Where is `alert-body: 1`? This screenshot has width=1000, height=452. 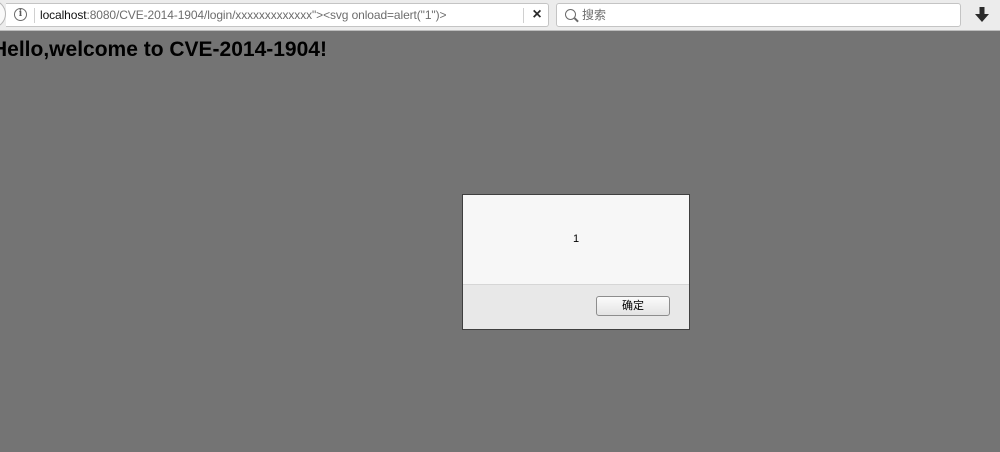
alert-body: 1 is located at coordinates (576, 239).